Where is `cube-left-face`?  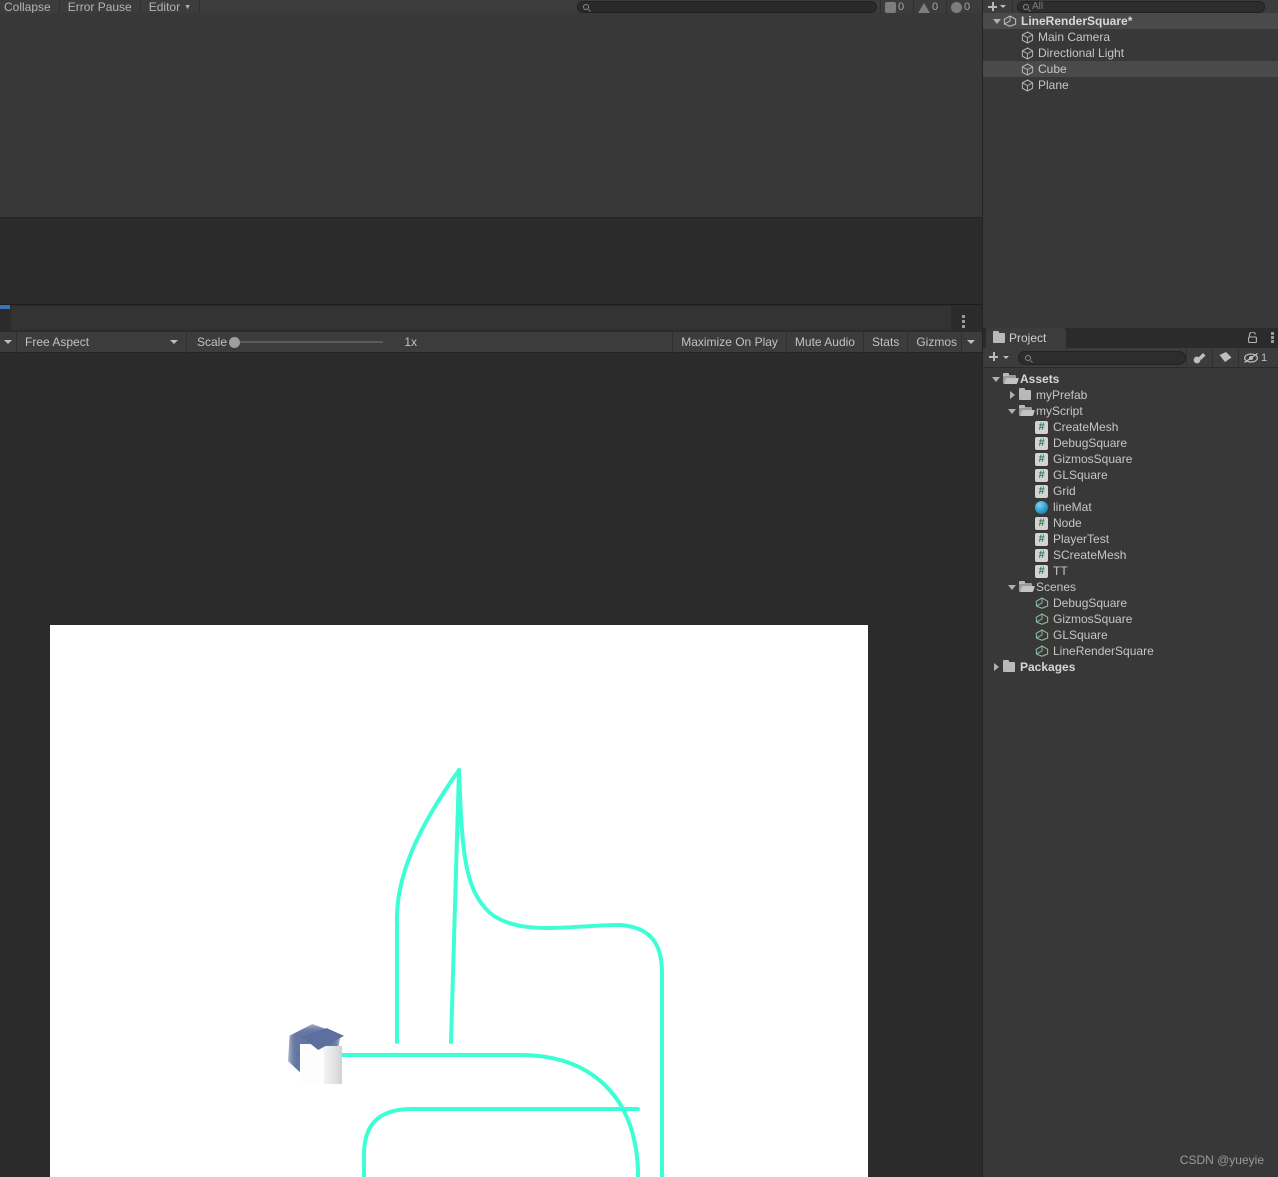
cube-left-face is located at coordinates (313, 1063).